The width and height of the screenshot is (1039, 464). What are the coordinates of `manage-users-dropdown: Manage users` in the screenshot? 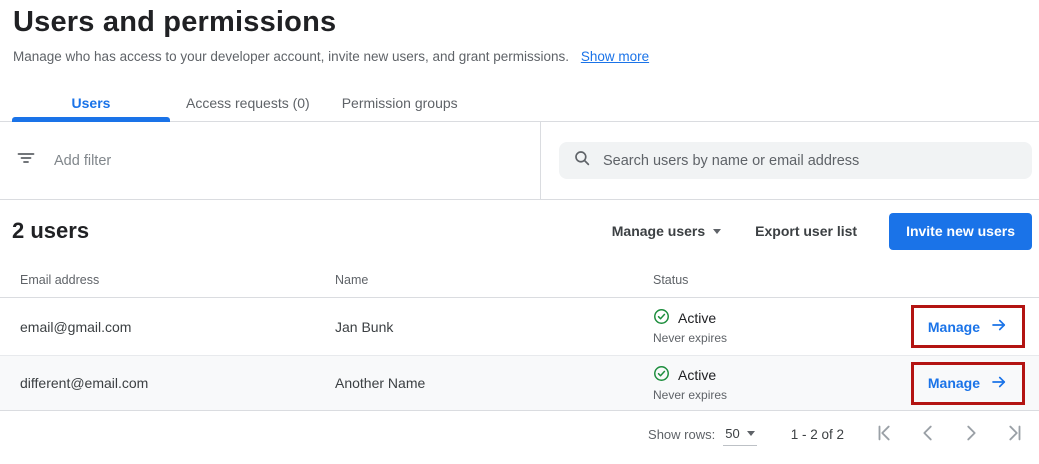 It's located at (666, 231).